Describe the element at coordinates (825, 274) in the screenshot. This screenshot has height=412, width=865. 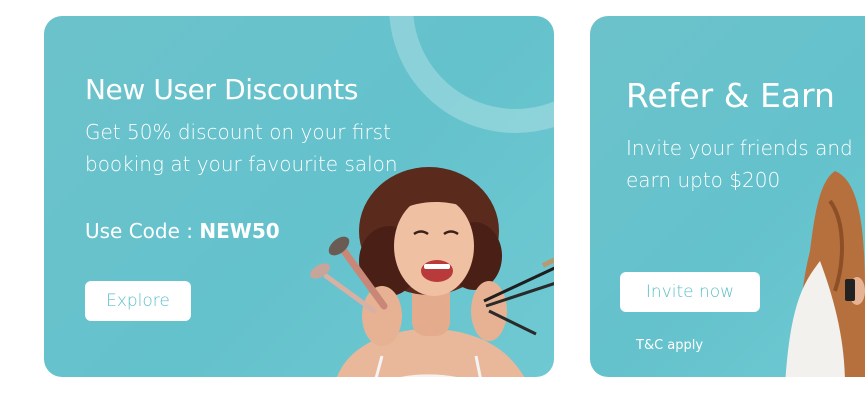
I see `woman-with-phone-image` at that location.